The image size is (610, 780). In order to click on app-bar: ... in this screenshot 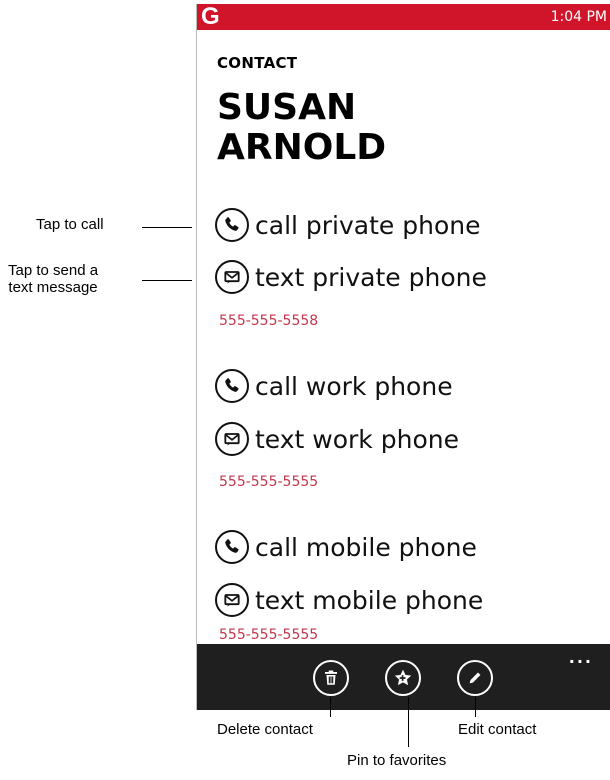, I will do `click(403, 677)`.